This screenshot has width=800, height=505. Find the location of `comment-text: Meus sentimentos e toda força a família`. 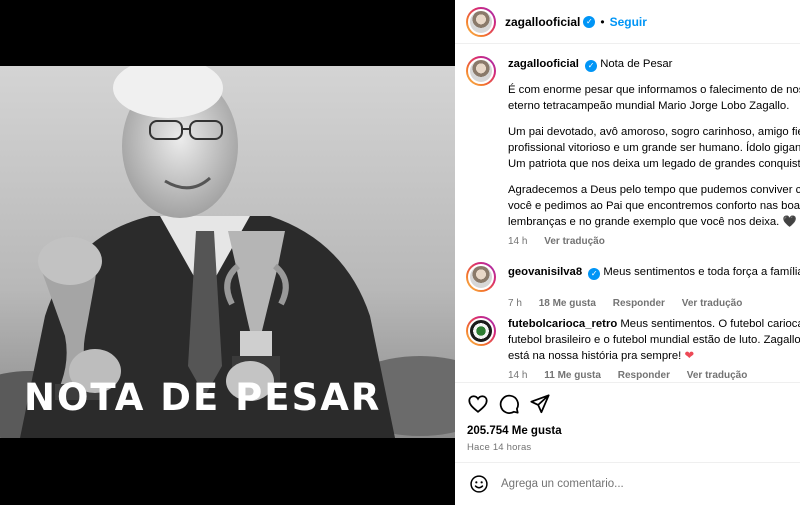

comment-text: Meus sentimentos e toda força a família is located at coordinates (701, 272).